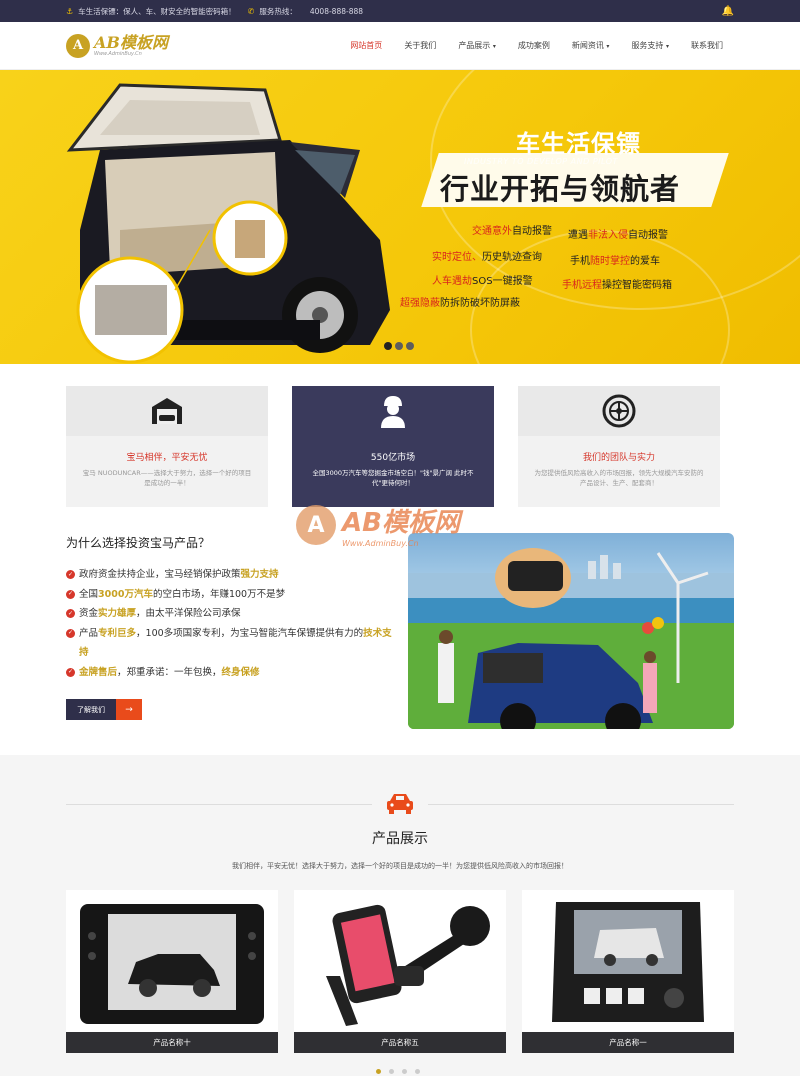 The height and width of the screenshot is (1076, 800). I want to click on products-pager, so click(398, 1071).